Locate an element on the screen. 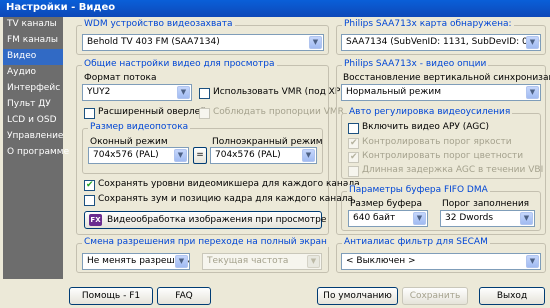 This screenshot has height=308, width=550. fullscreen-mode-label: Полноэкранный режим is located at coordinates (267, 142).